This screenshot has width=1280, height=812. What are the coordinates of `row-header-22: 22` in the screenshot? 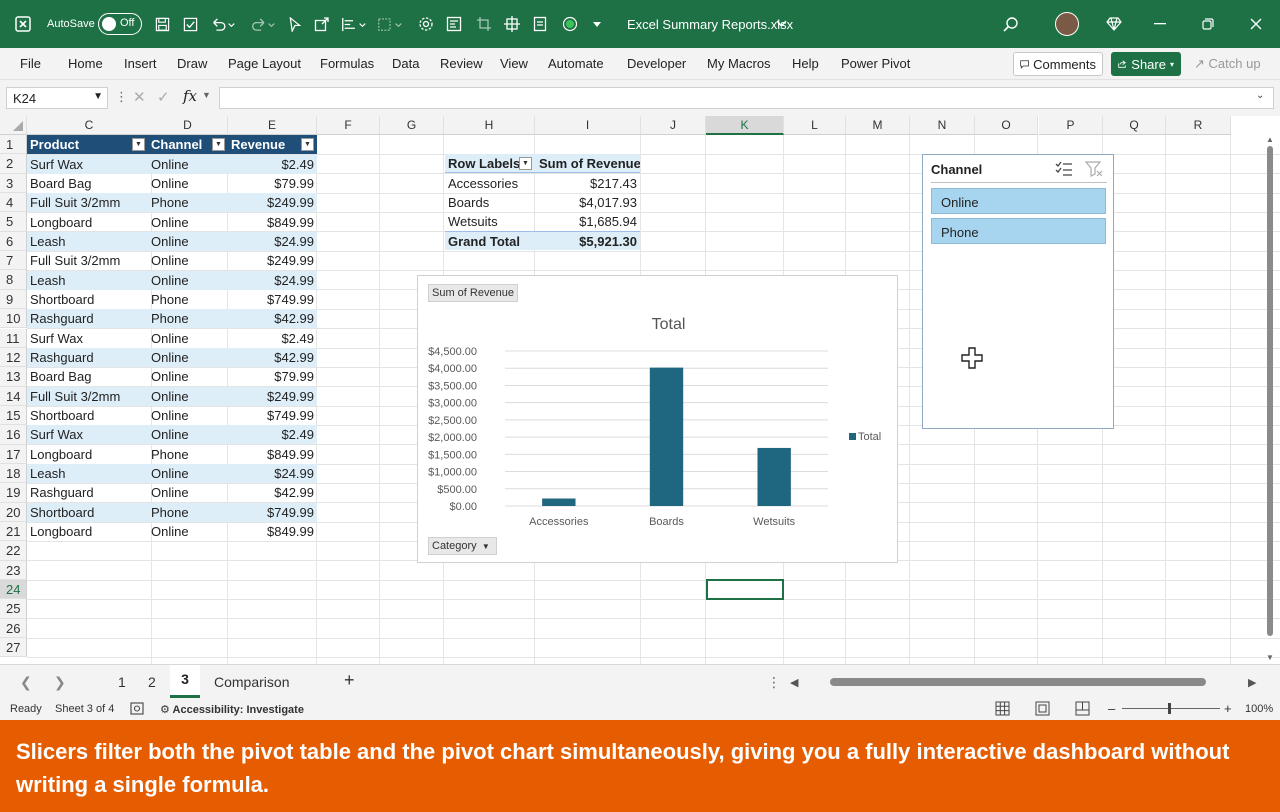 It's located at (13, 551).